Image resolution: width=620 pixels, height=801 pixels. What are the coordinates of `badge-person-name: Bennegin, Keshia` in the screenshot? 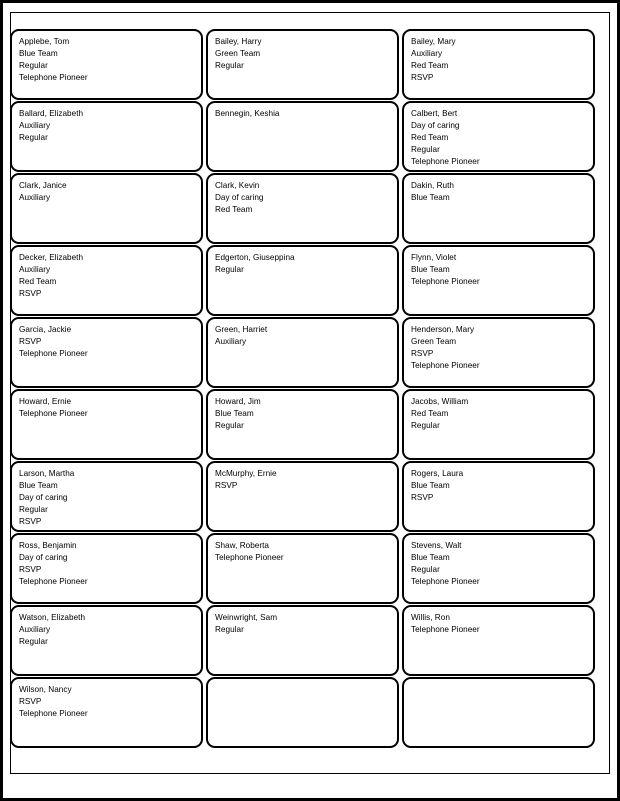 It's located at (247, 113).